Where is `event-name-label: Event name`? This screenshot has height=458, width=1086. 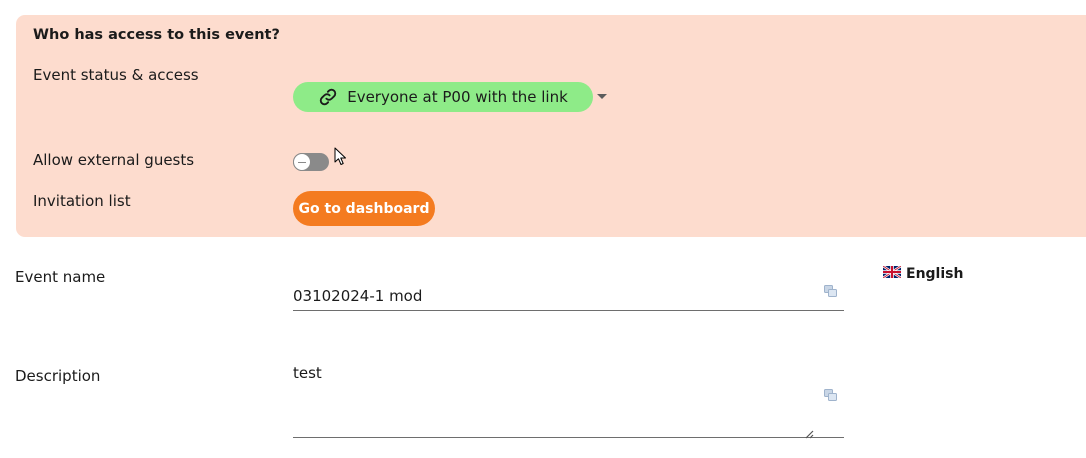 event-name-label: Event name is located at coordinates (60, 277).